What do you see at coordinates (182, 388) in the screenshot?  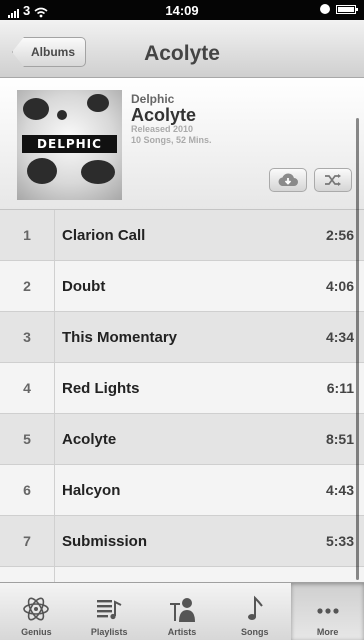 I see `track-row: 4 Red Lights 6:11` at bounding box center [182, 388].